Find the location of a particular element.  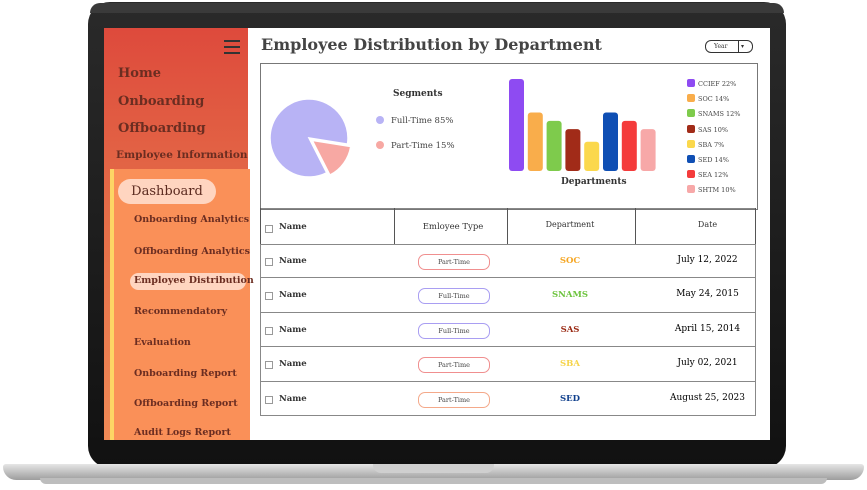

nav-offboarding-report: Offboarding Report is located at coordinates (186, 403).